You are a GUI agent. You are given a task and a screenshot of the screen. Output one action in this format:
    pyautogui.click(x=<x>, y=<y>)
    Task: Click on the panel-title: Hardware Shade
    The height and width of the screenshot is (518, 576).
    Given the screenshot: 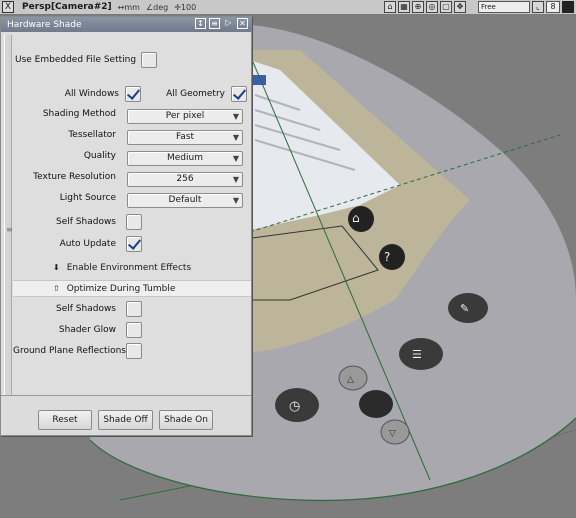 What is the action you would take?
    pyautogui.click(x=44, y=24)
    